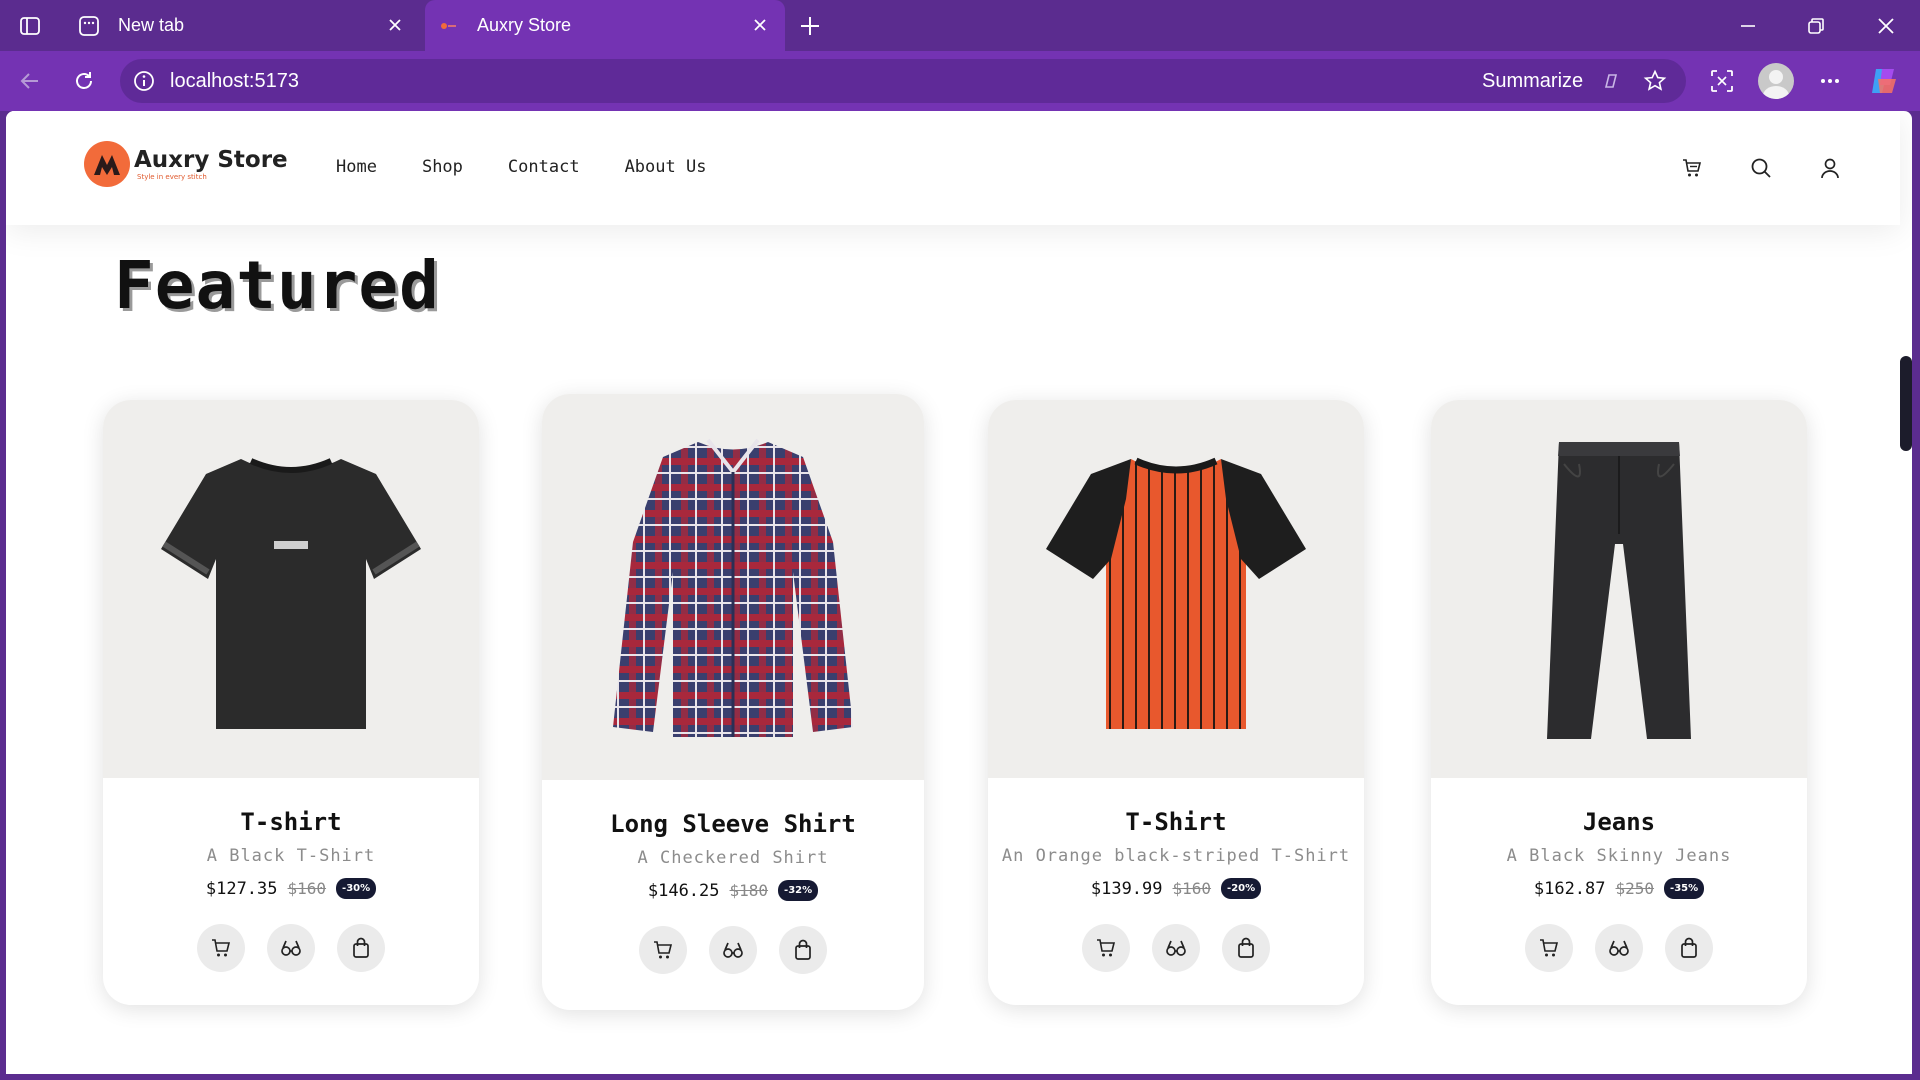  I want to click on product-description: A Black Skinny Jeans, so click(1619, 856).